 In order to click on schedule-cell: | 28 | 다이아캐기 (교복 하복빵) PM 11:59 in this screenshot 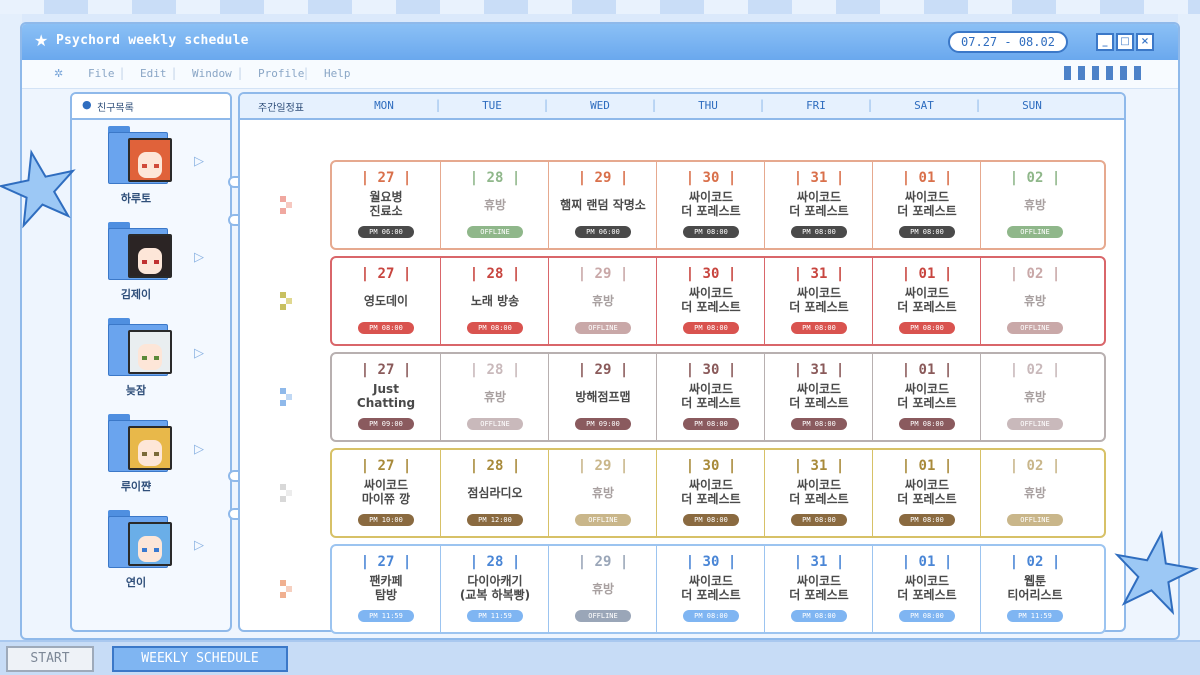, I will do `click(494, 589)`.